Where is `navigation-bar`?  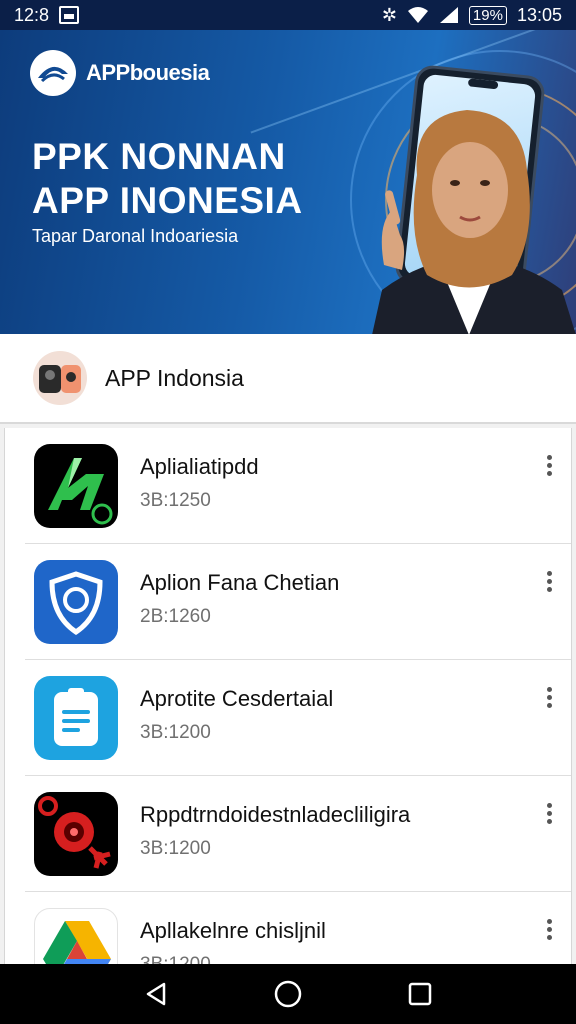 navigation-bar is located at coordinates (288, 994).